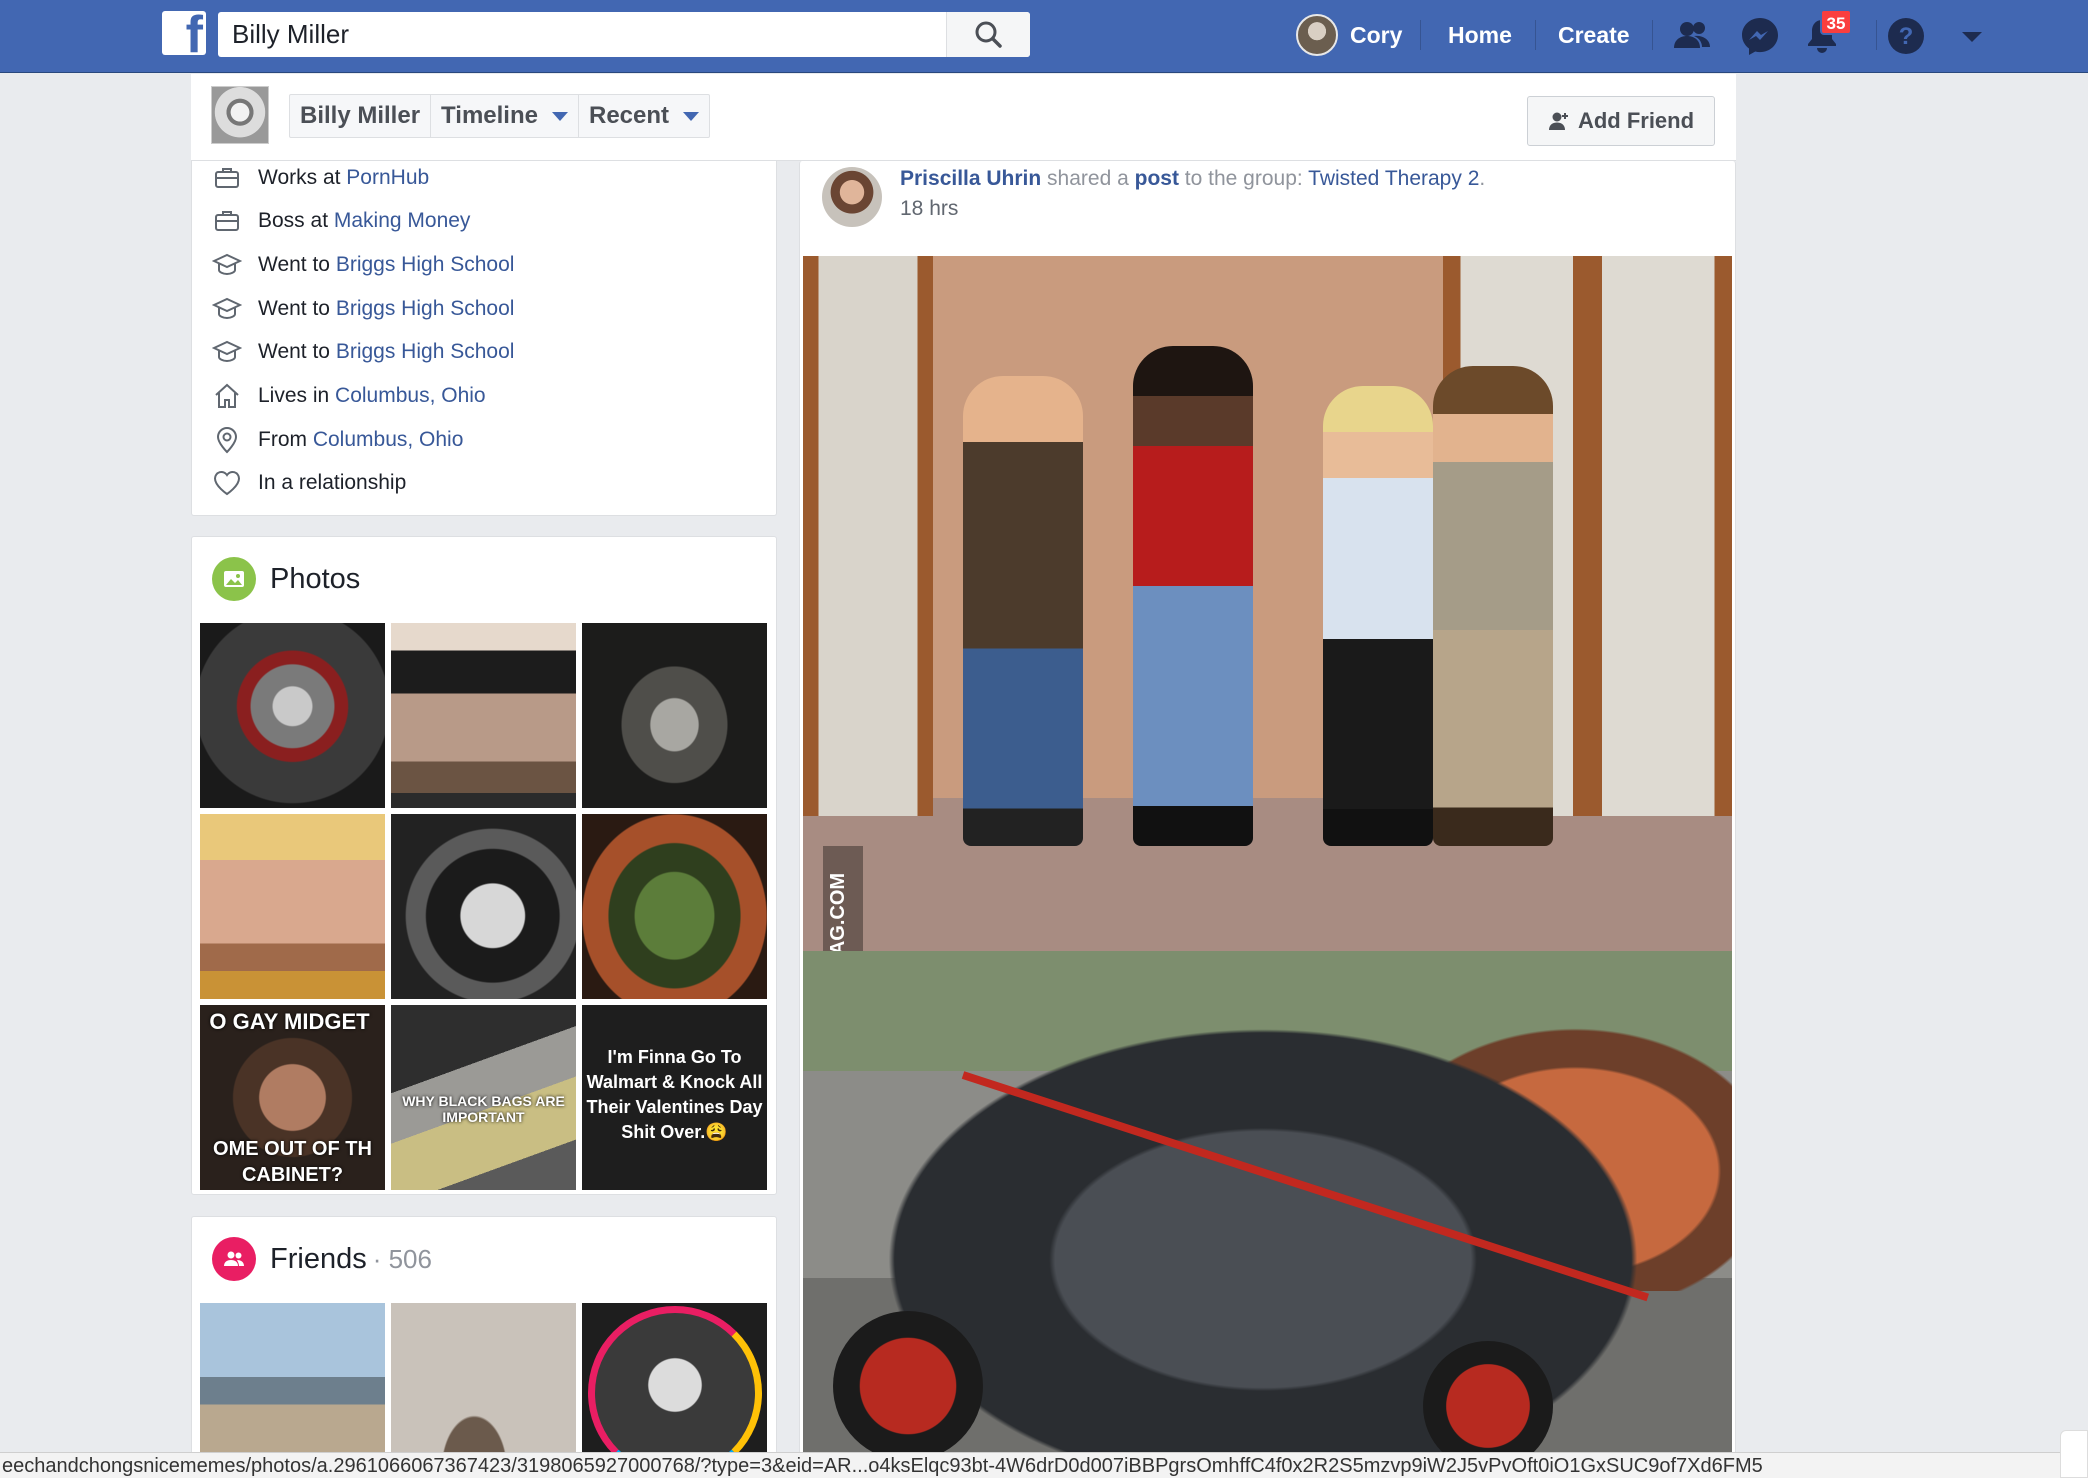 This screenshot has height=1478, width=2088. What do you see at coordinates (292, 1097) in the screenshot?
I see `photo-thumbnail: O GAY MIDGET OME OUT OF TH CABINET?` at bounding box center [292, 1097].